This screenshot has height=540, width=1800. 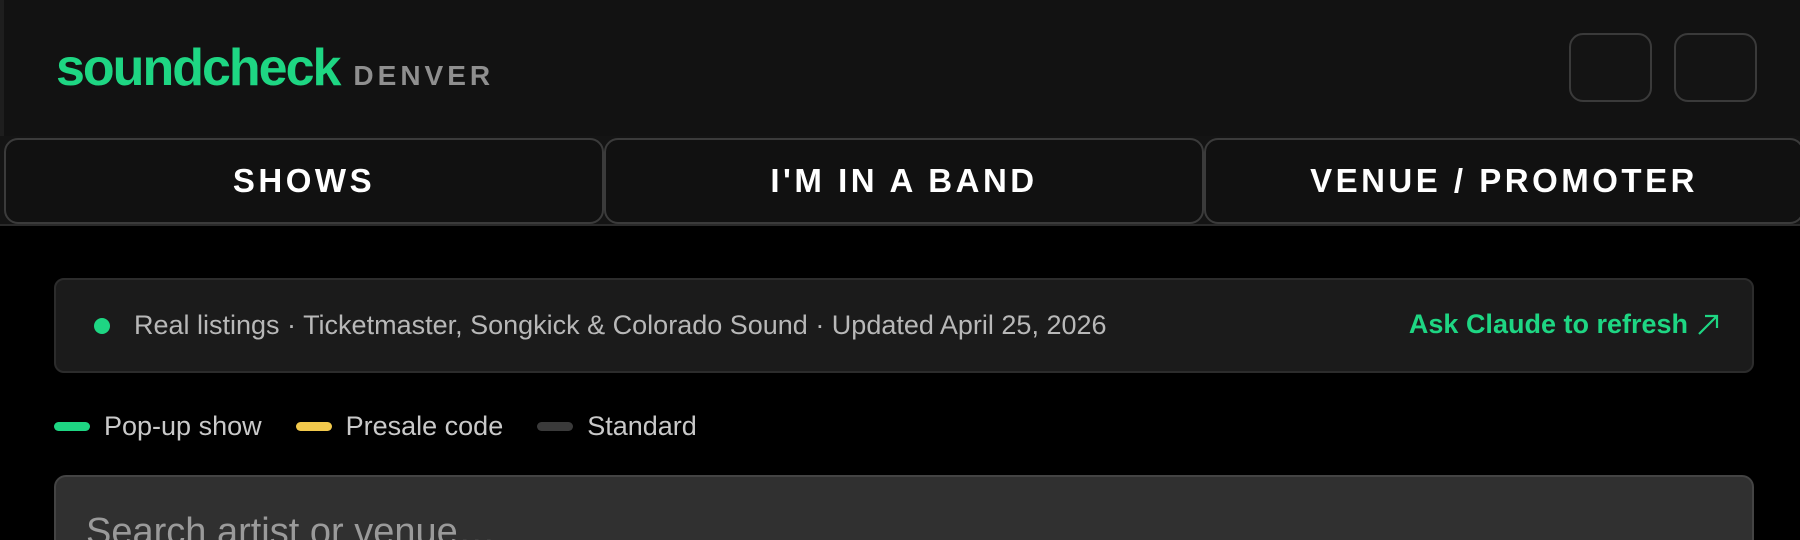 I want to click on tab-venue-promoter: VENUE / PROMOTER, so click(x=1502, y=181).